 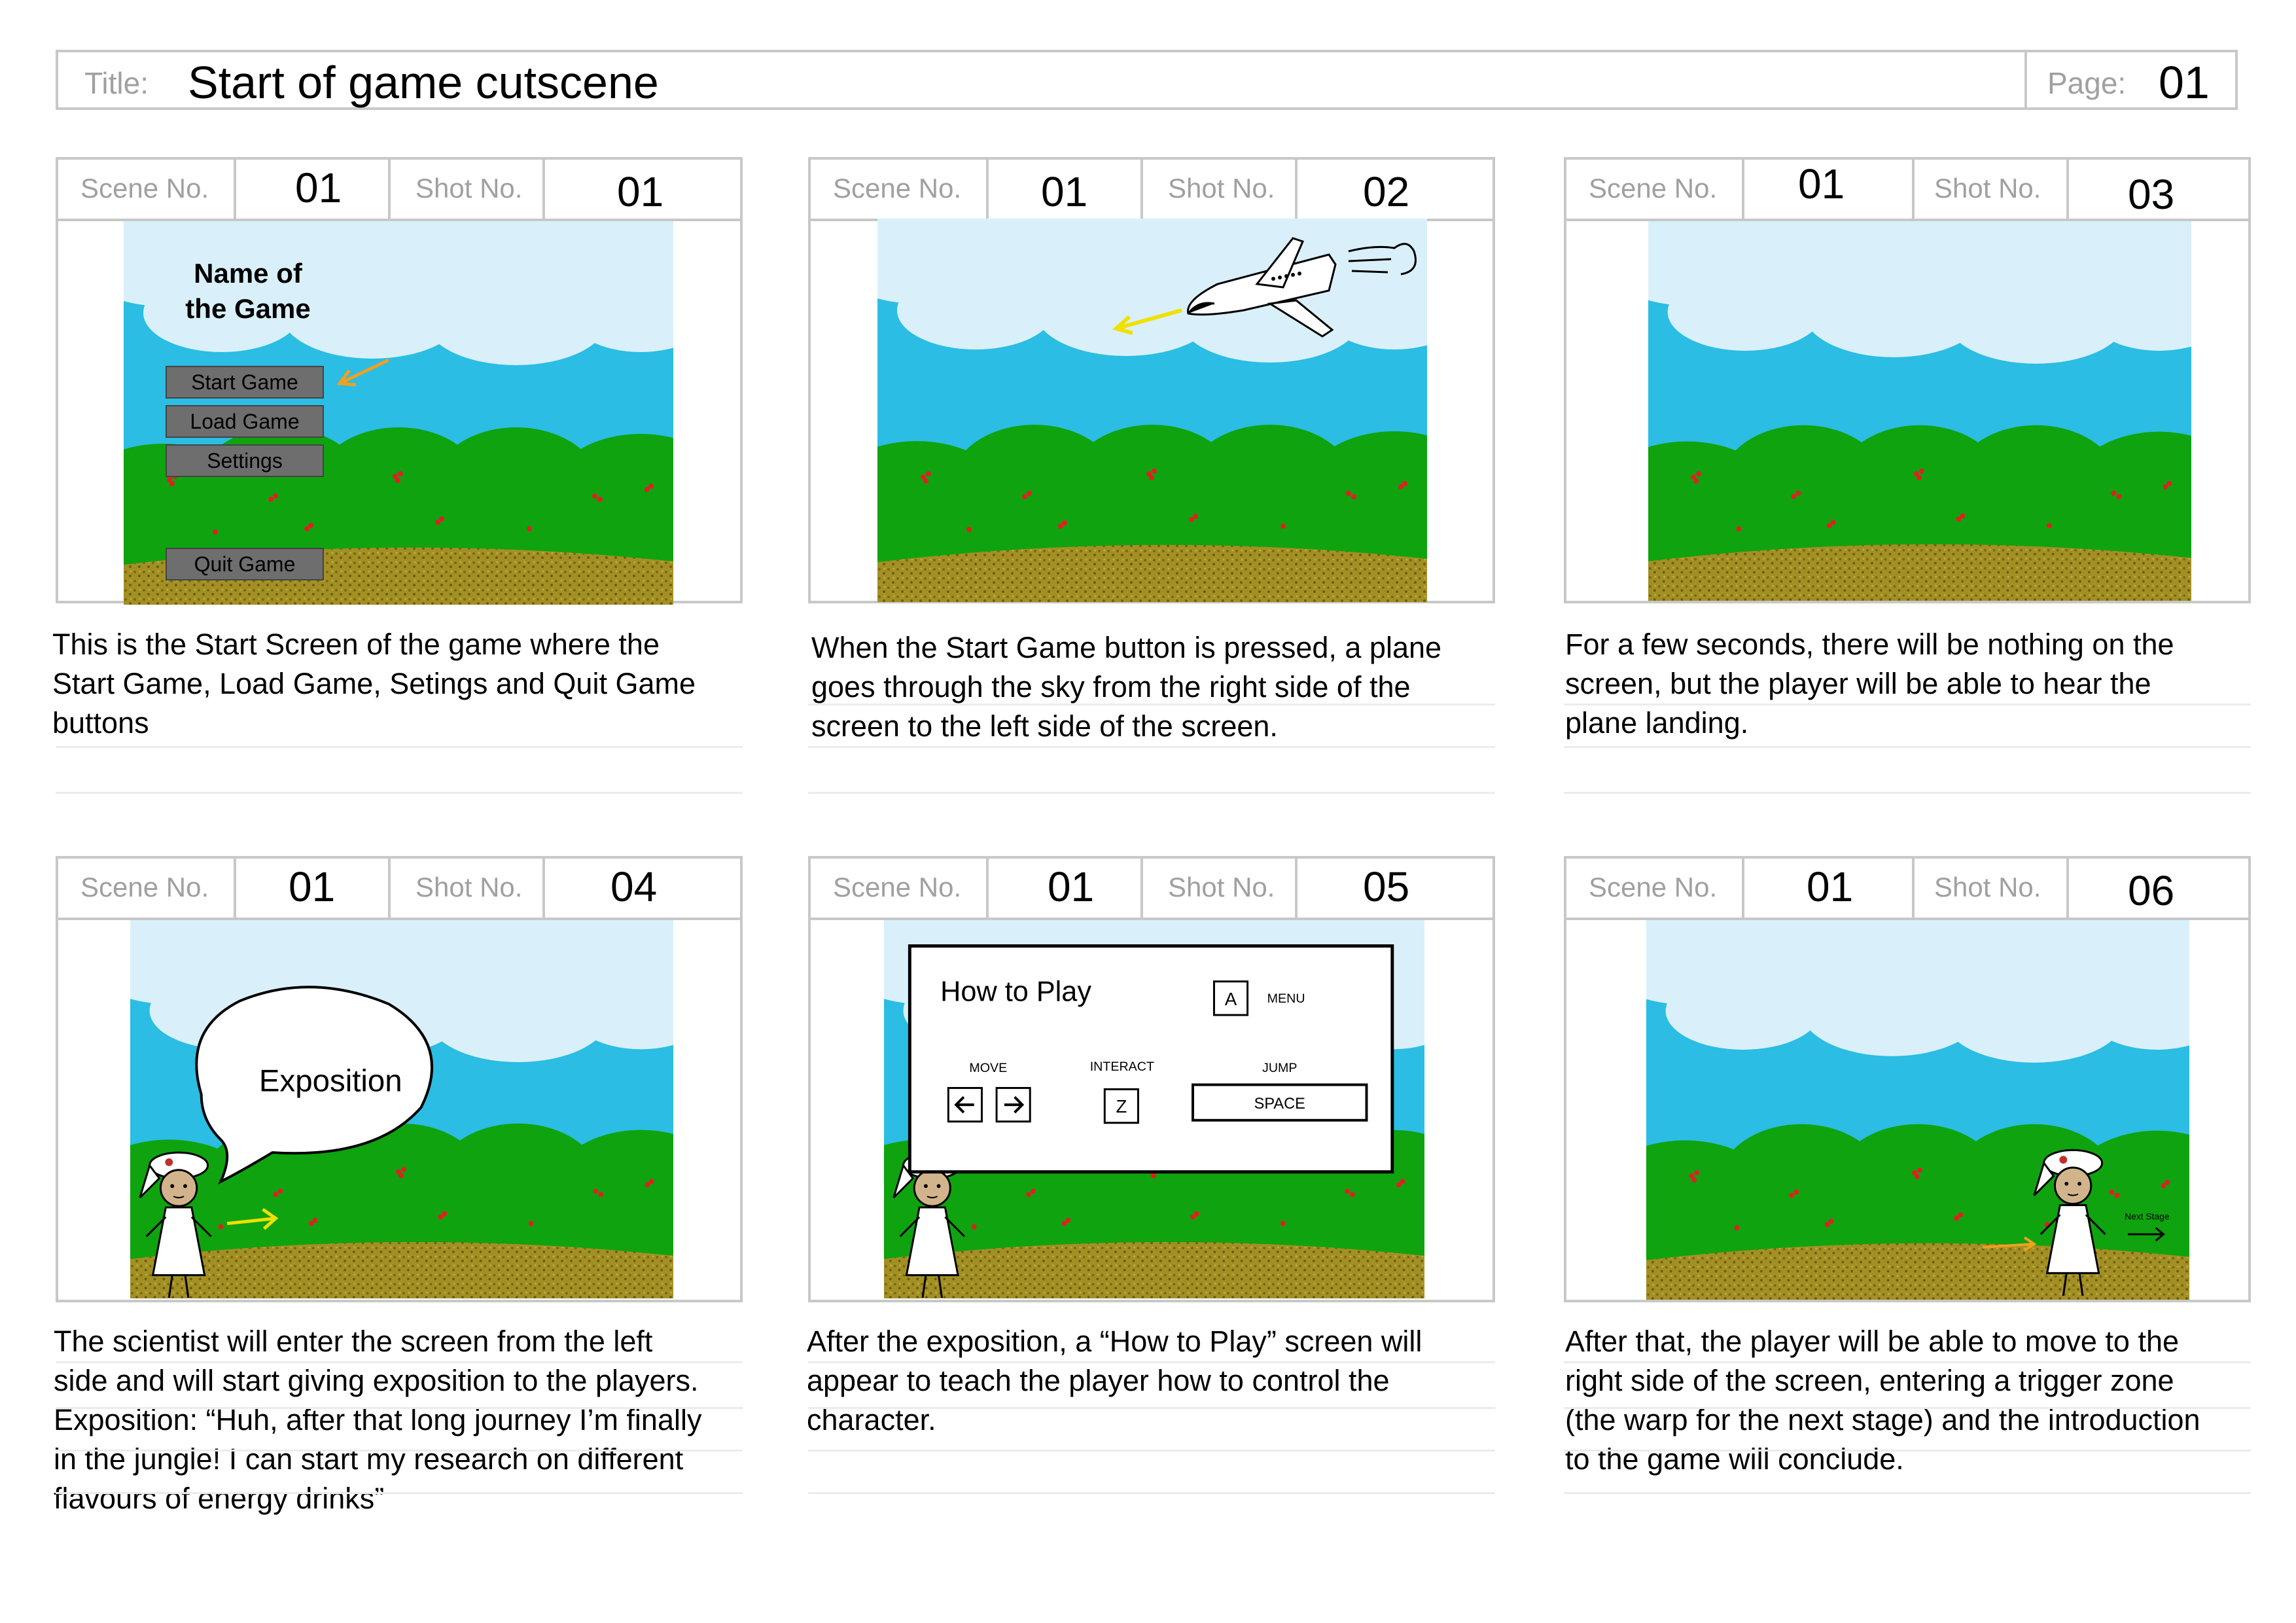 I want to click on shot-number: 02, so click(x=1386, y=191).